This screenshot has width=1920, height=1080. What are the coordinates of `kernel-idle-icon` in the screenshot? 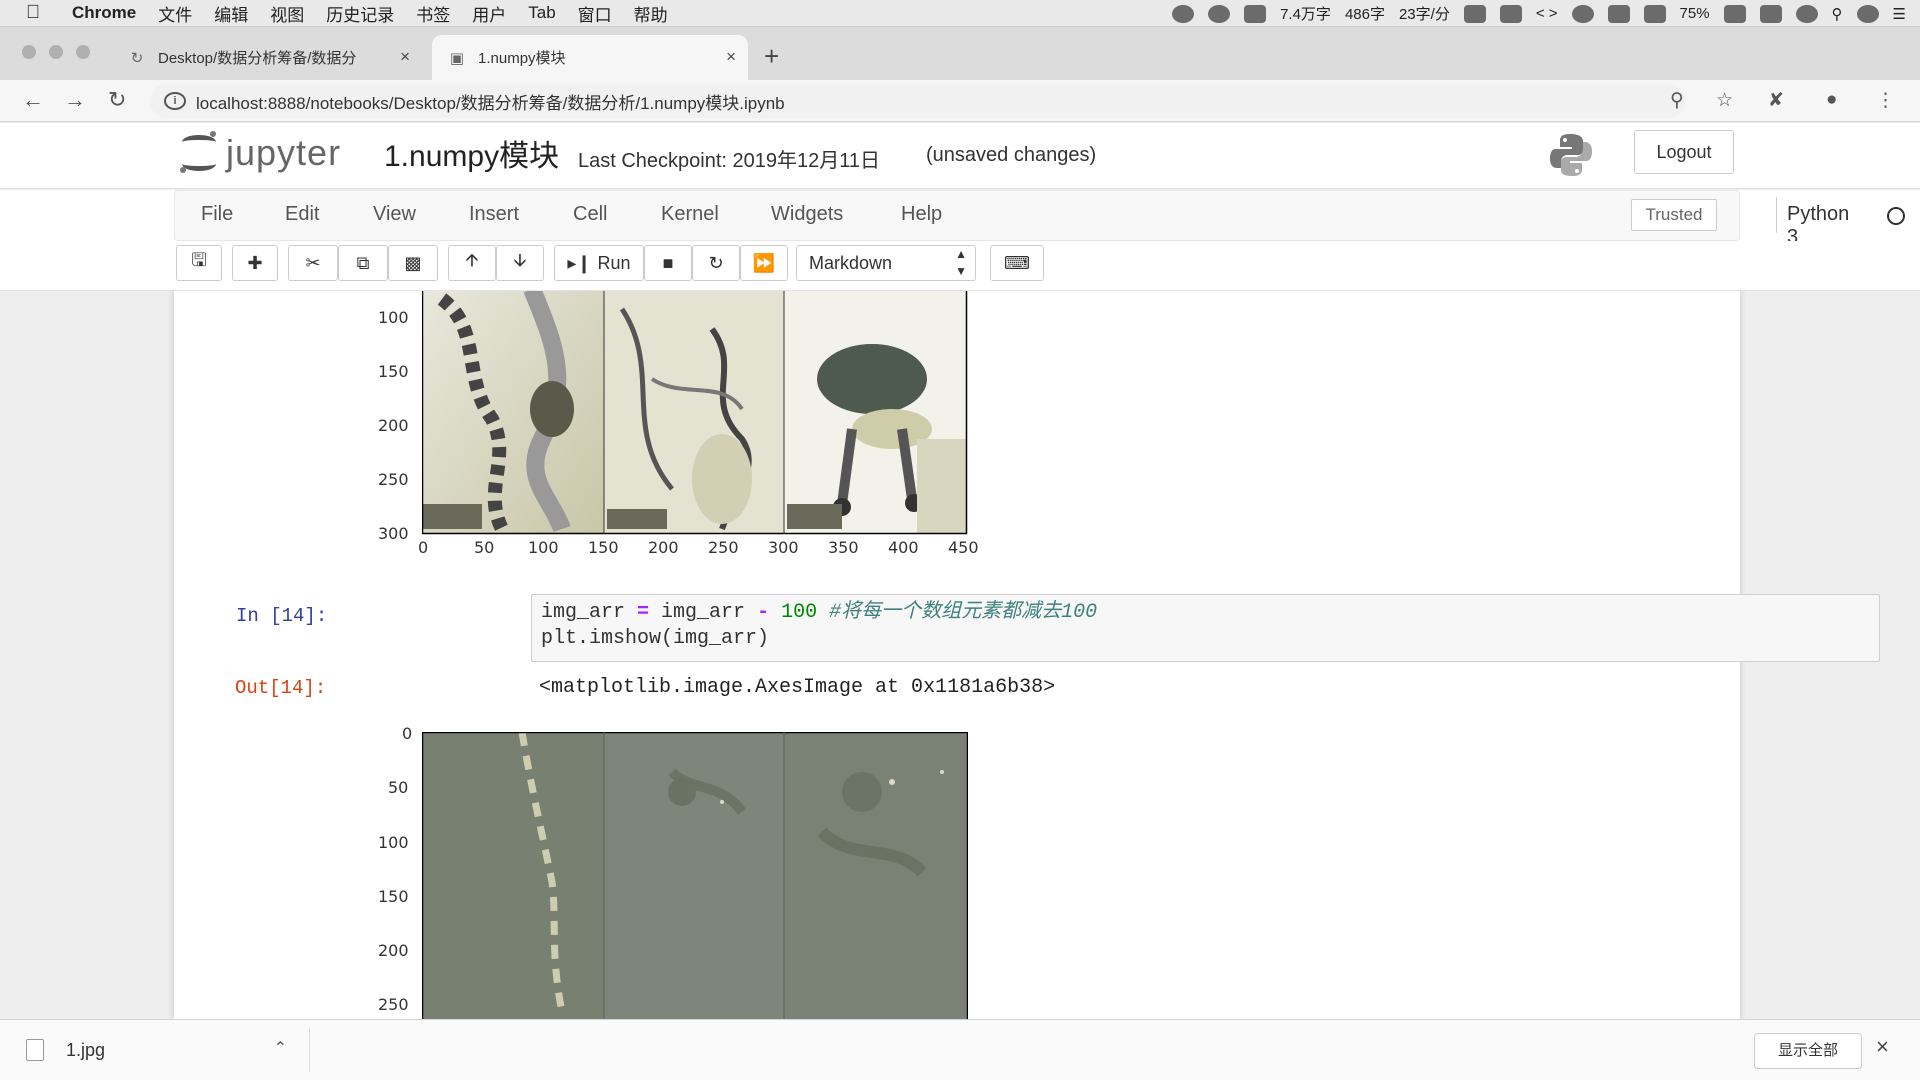 It's located at (1896, 216).